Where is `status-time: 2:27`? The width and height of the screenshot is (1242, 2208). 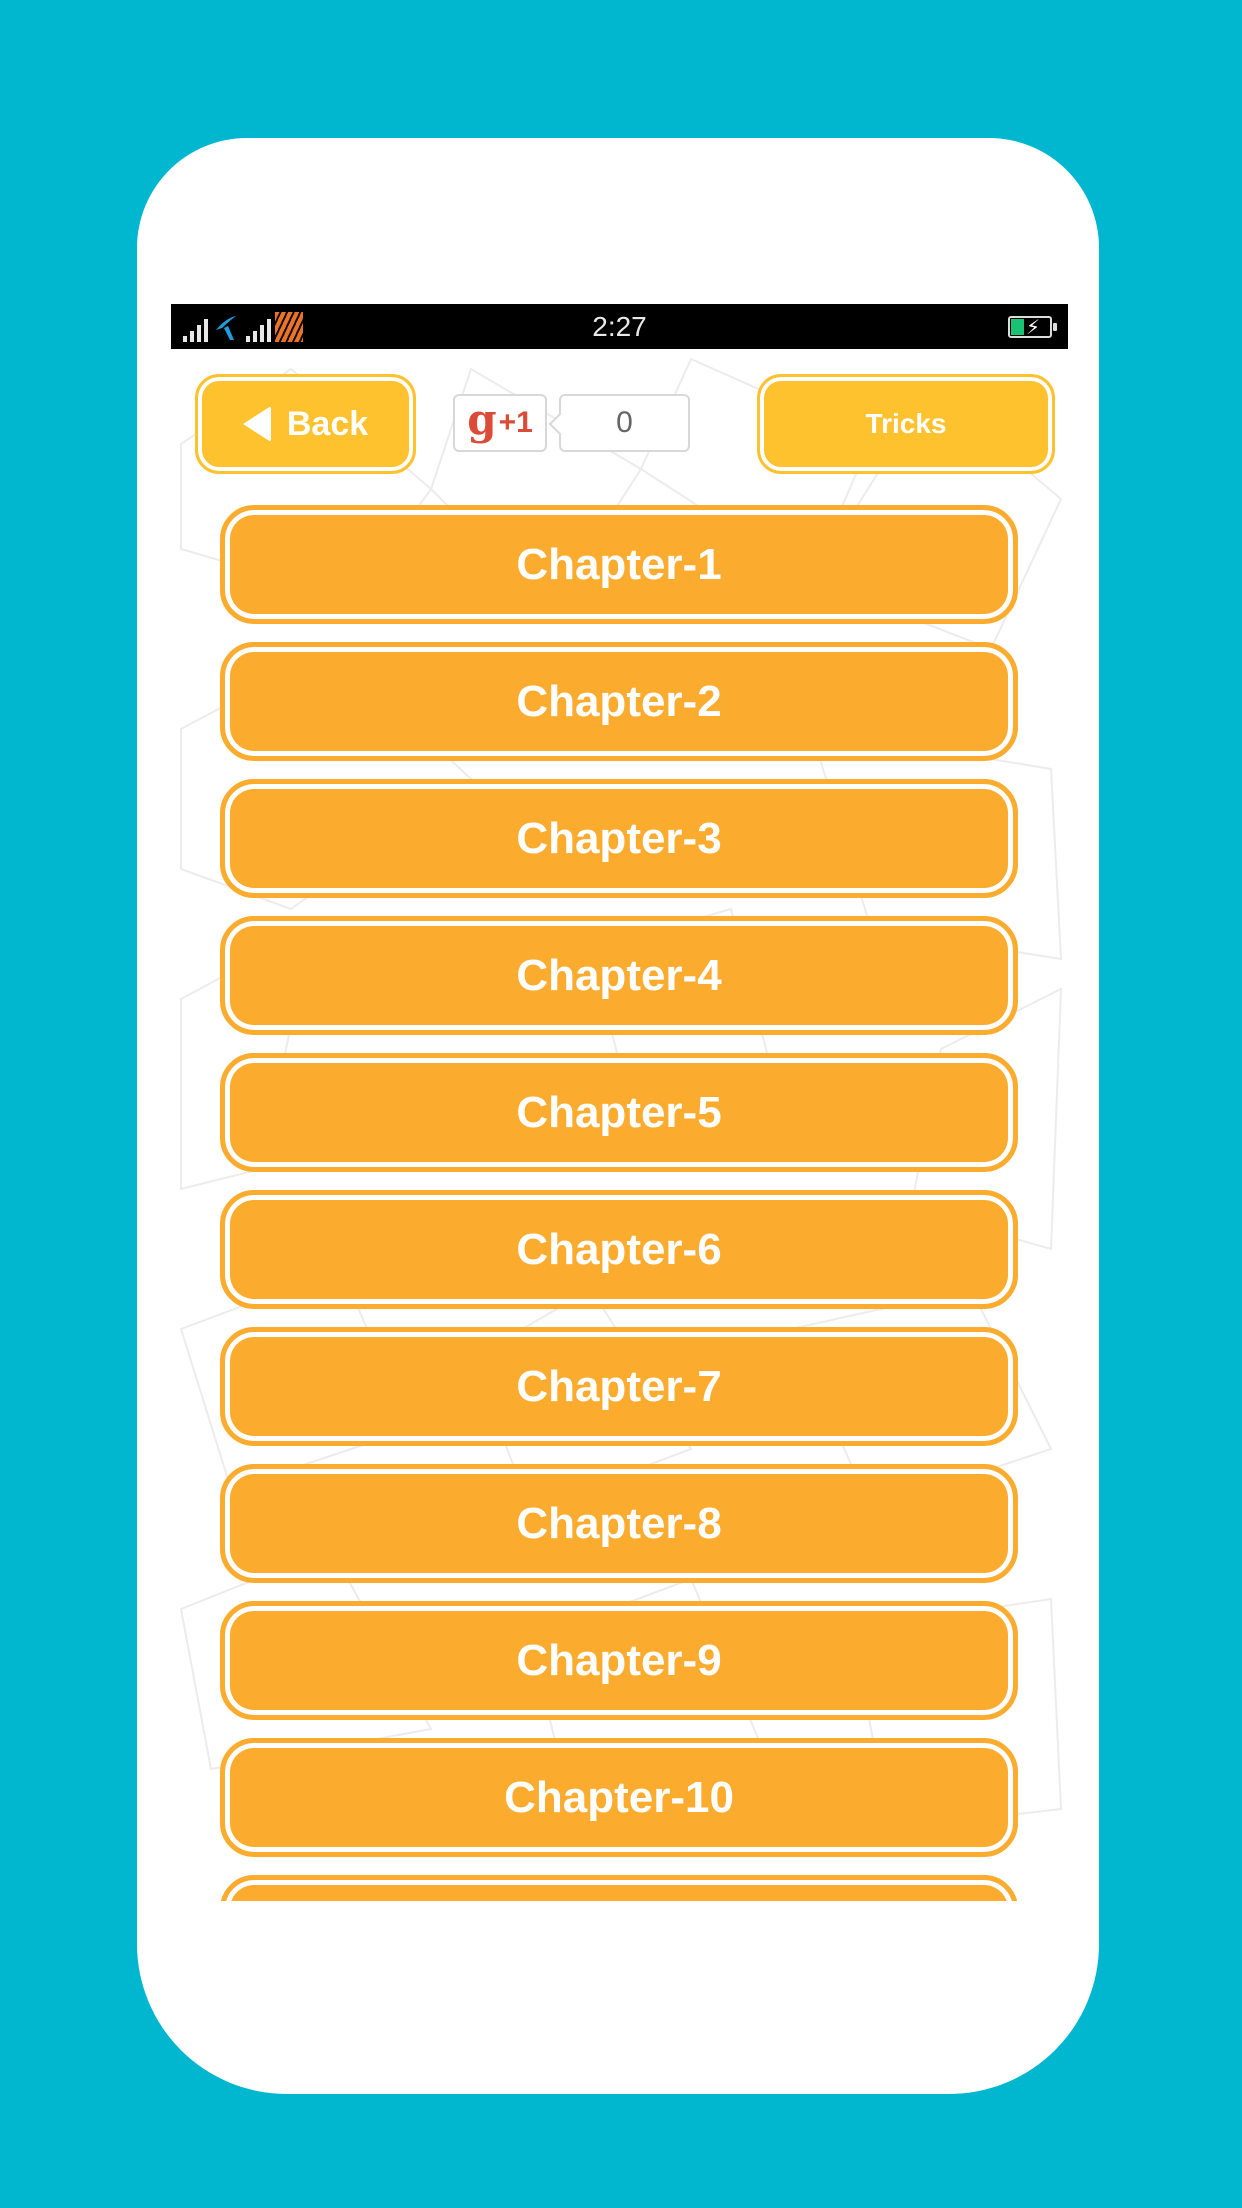 status-time: 2:27 is located at coordinates (619, 326).